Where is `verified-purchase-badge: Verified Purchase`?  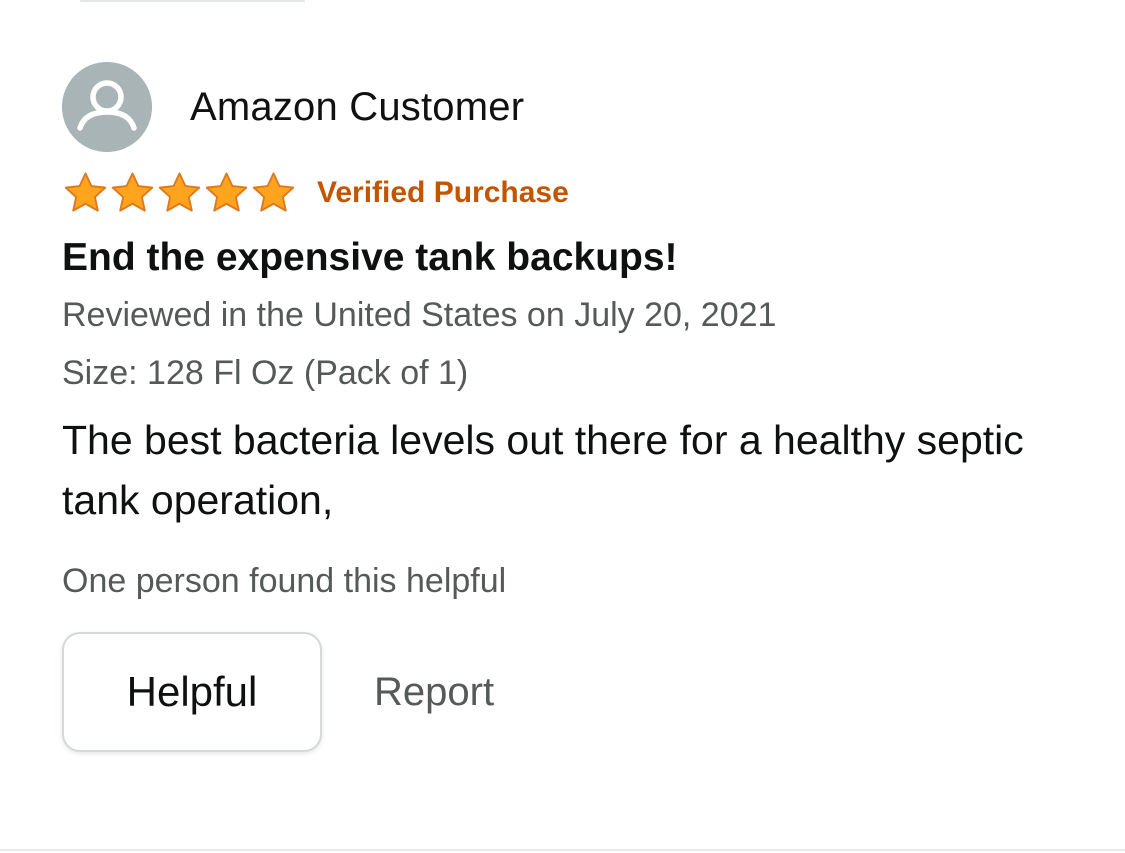
verified-purchase-badge: Verified Purchase is located at coordinates (443, 192).